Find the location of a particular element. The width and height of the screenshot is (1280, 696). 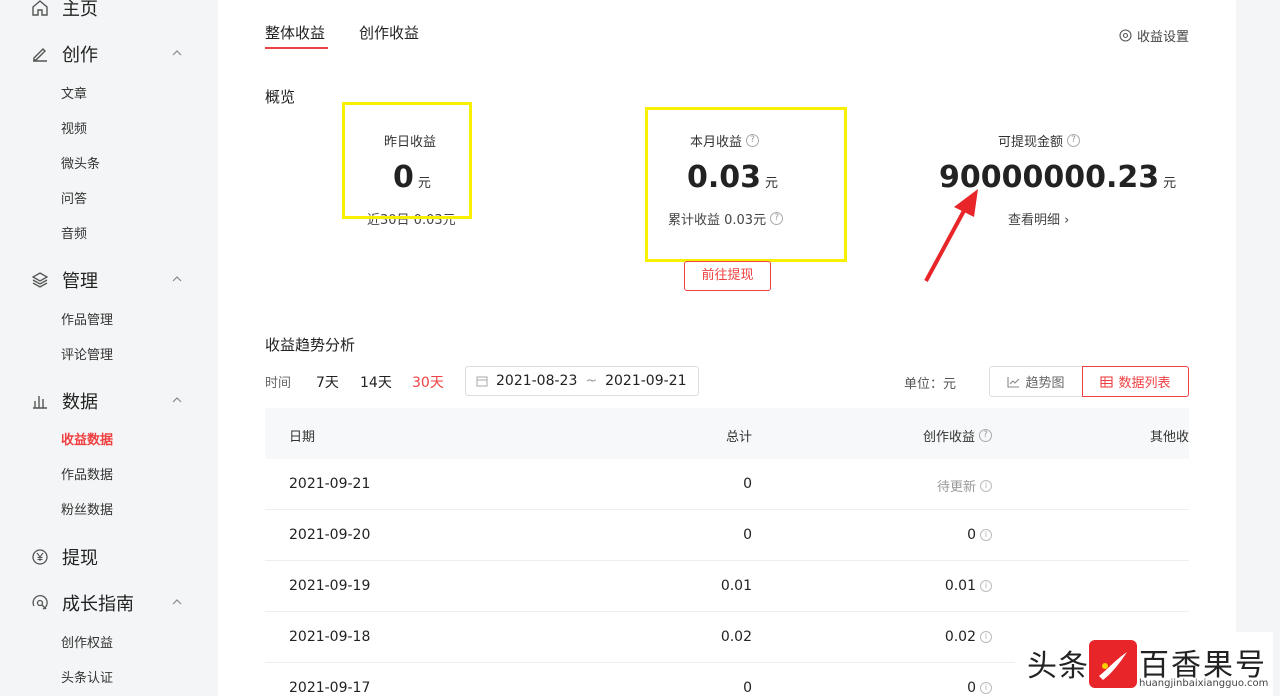

nav-withdraw-head: 提现 is located at coordinates (109, 557).